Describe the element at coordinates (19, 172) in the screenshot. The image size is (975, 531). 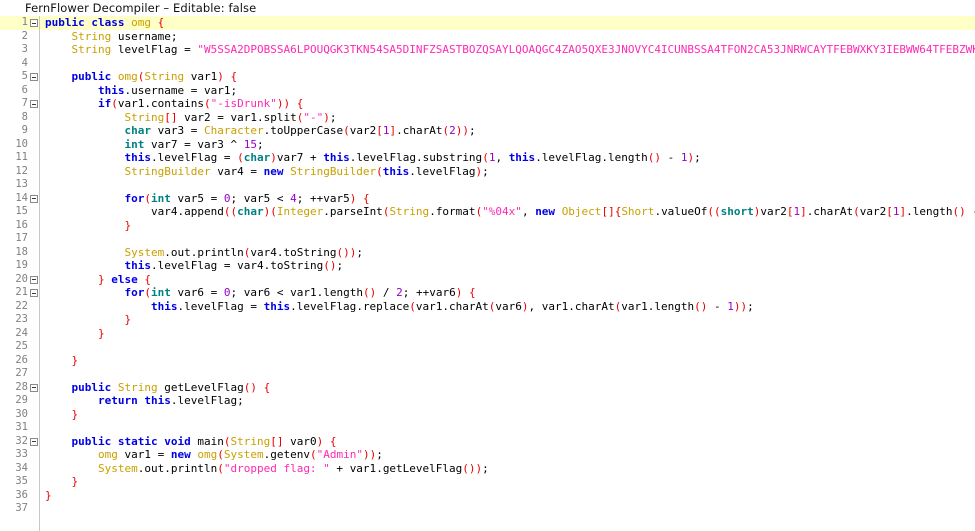
I see `gutter-row: 12` at that location.